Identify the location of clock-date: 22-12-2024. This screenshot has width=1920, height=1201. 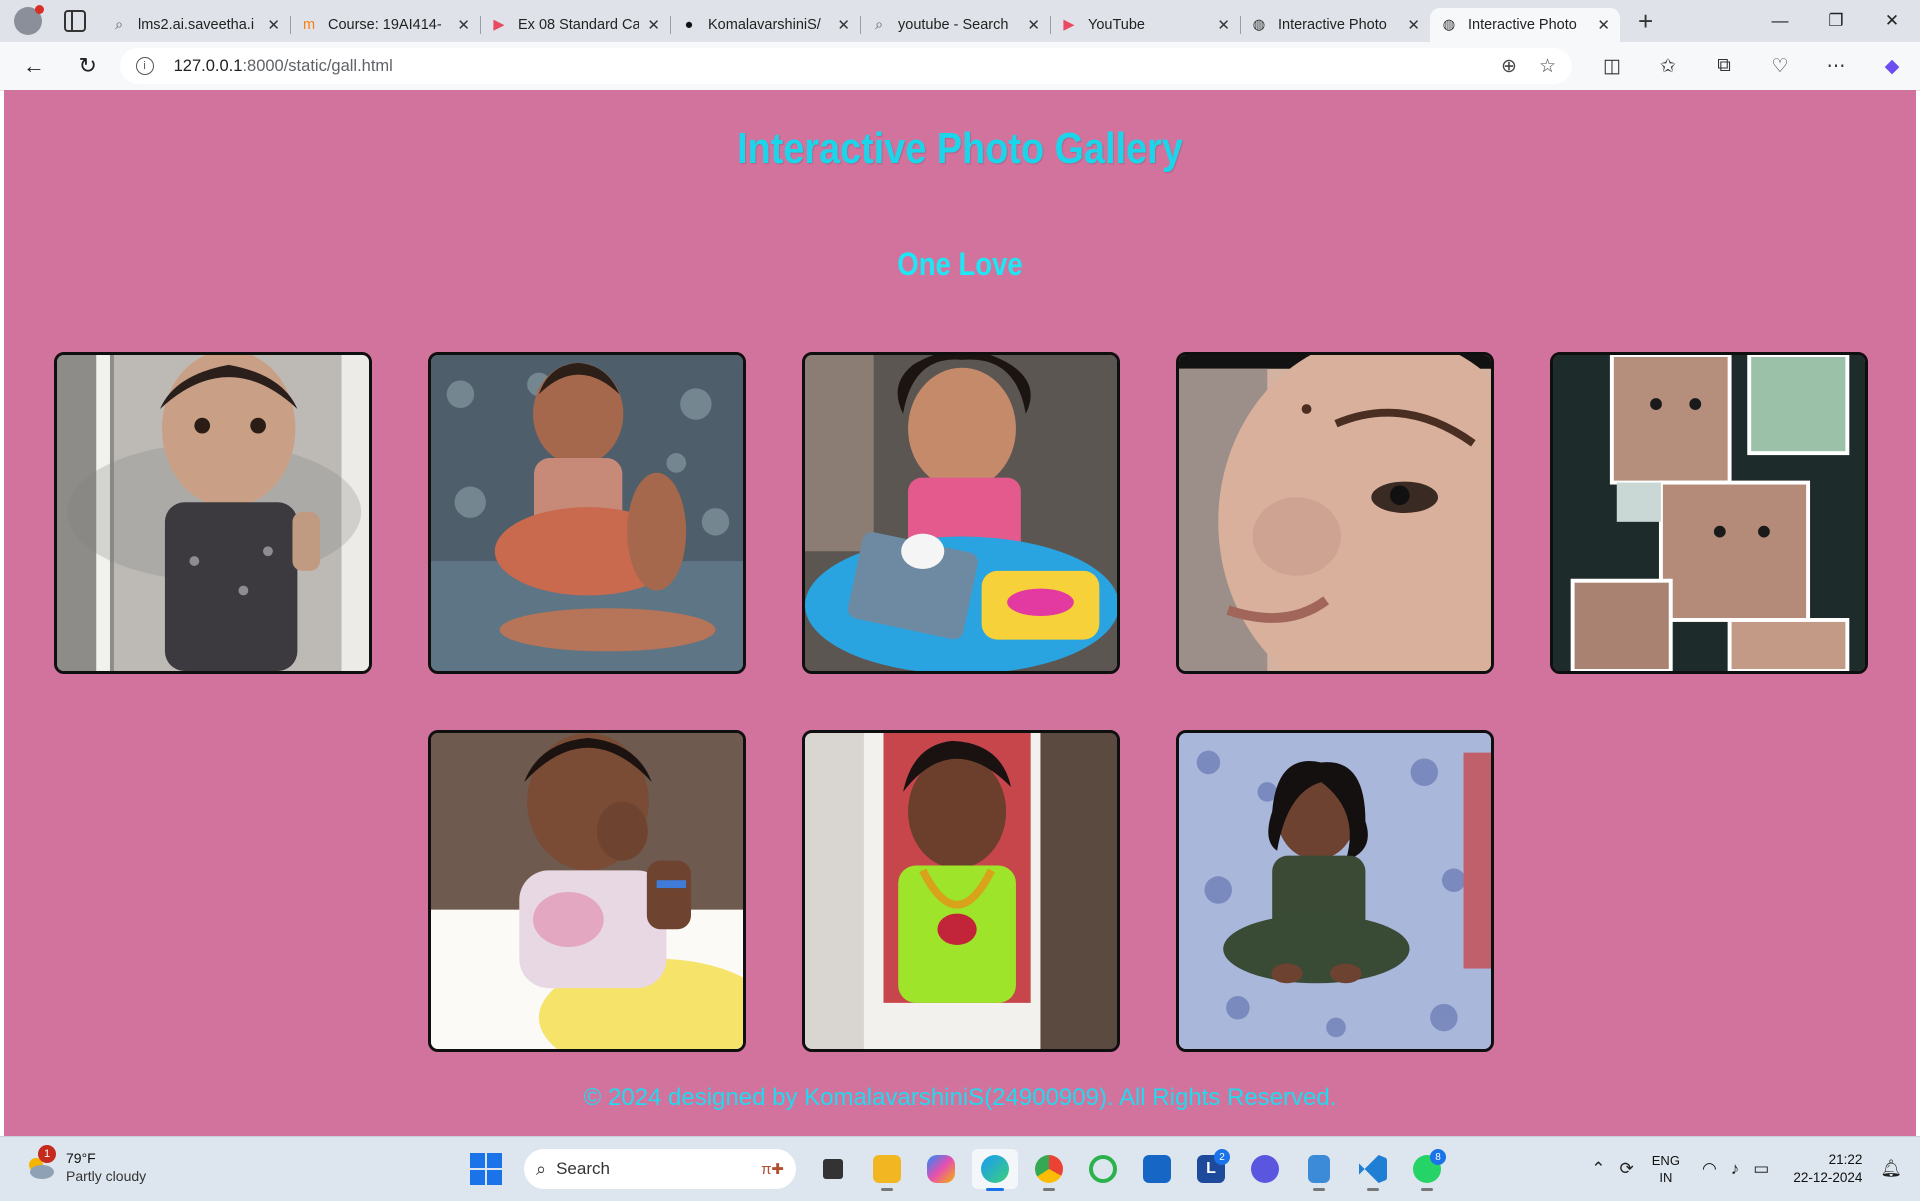
(1828, 1177).